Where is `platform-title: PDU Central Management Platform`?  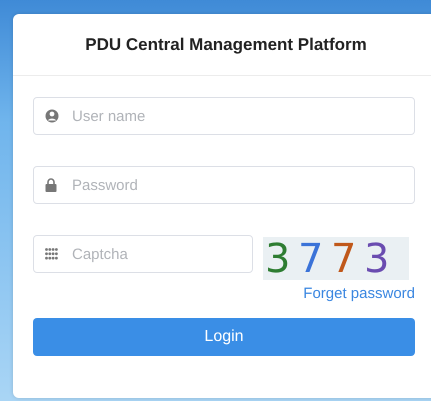 platform-title: PDU Central Management Platform is located at coordinates (222, 45).